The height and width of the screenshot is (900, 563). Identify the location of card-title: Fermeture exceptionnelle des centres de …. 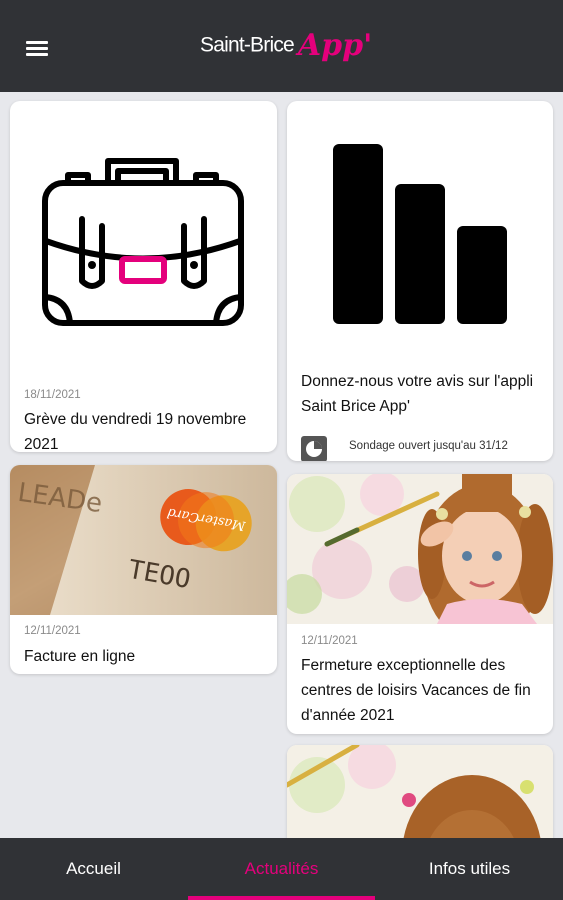
(416, 690).